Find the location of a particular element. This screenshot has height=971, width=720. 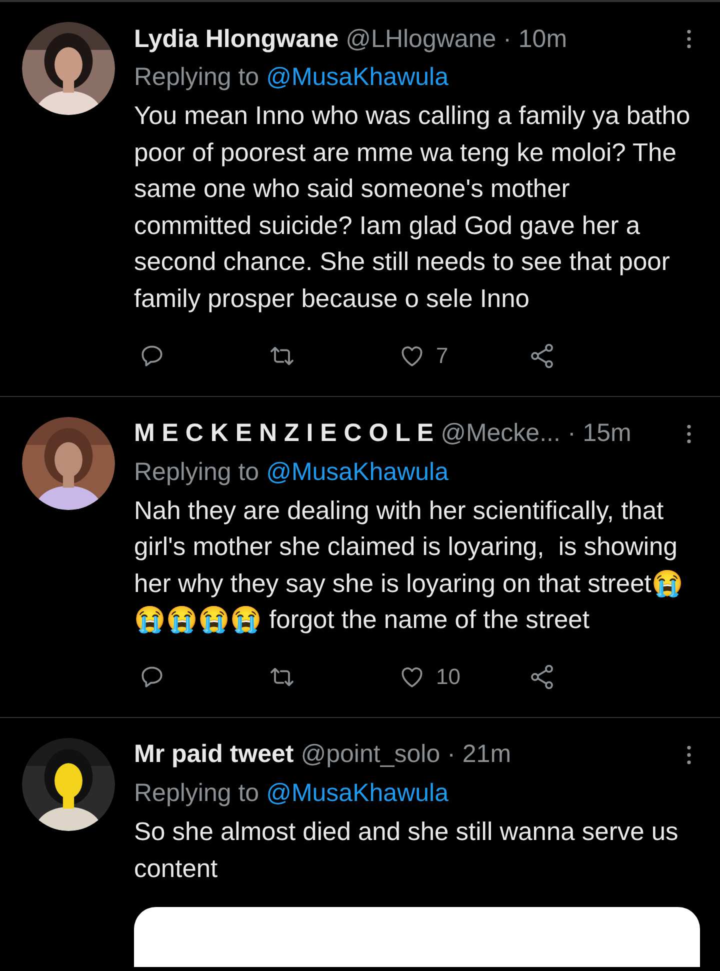

author-name: Mr paid tweet is located at coordinates (214, 755).